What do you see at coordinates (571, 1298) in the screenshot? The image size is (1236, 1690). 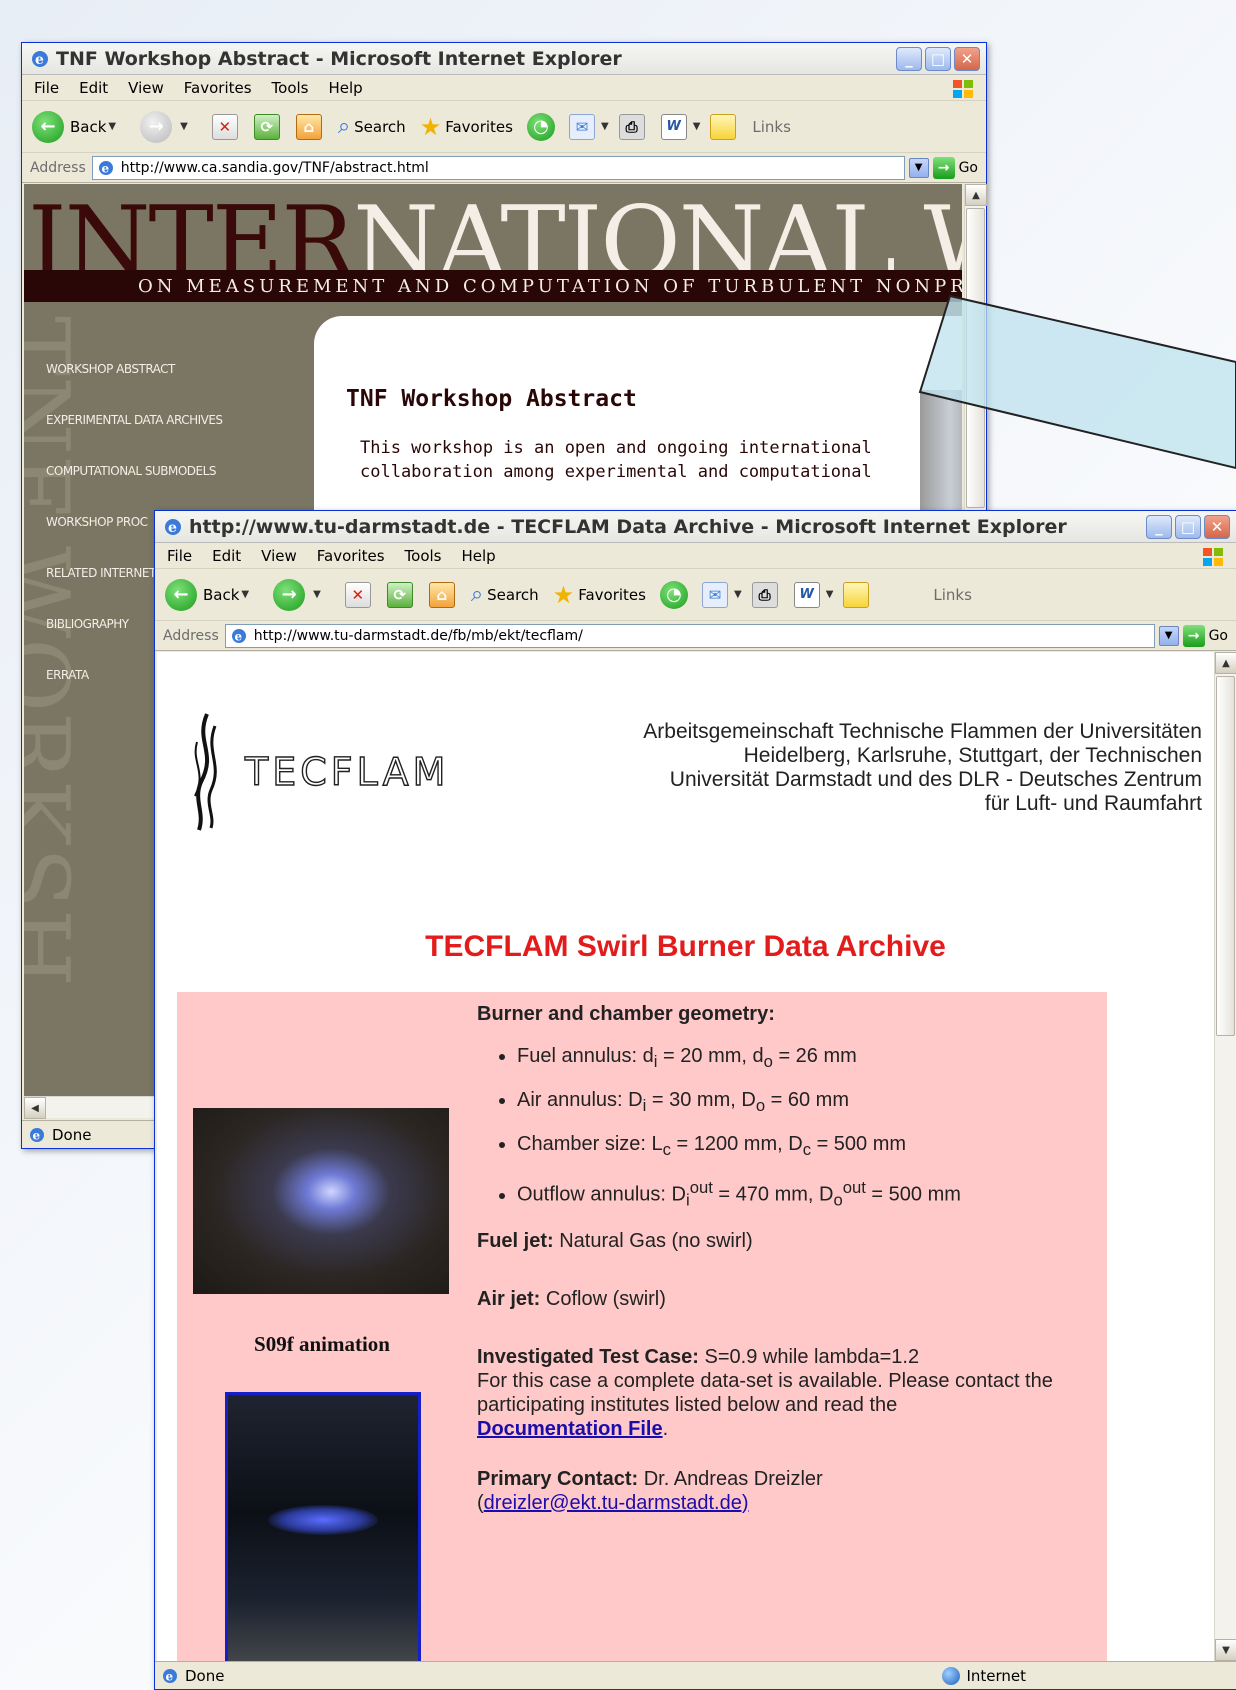 I see `air-jet: Air jet: Coflow (swirl)` at bounding box center [571, 1298].